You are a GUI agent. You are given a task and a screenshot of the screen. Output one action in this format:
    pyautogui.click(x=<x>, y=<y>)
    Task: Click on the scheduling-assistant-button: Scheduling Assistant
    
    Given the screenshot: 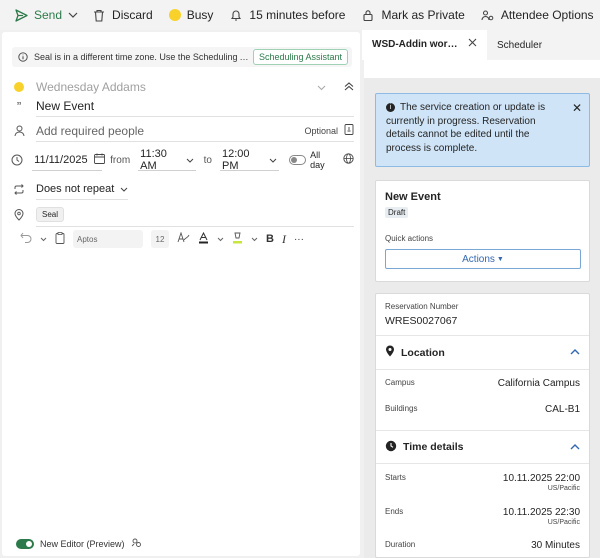 What is the action you would take?
    pyautogui.click(x=300, y=57)
    